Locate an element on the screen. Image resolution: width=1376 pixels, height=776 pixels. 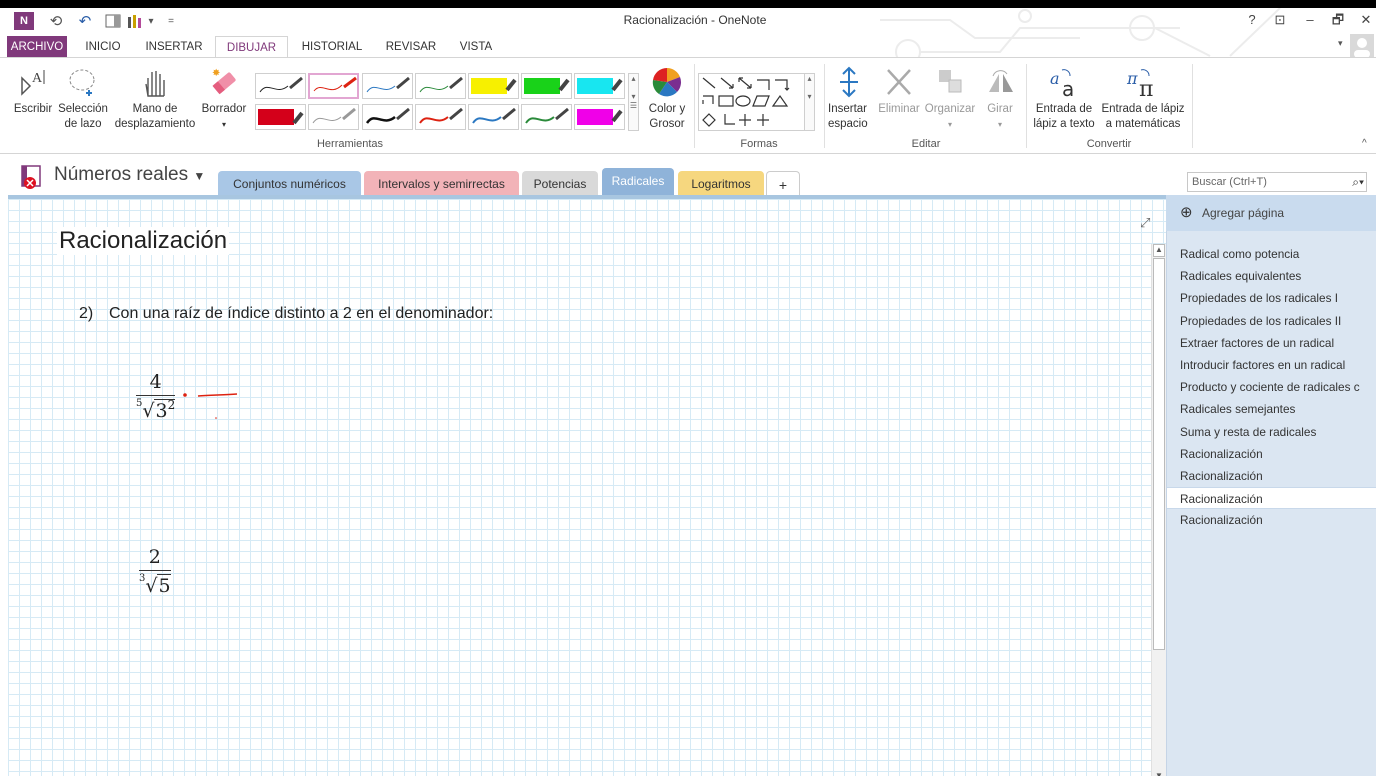
tab-historial: HISTORIAL is located at coordinates (332, 47).